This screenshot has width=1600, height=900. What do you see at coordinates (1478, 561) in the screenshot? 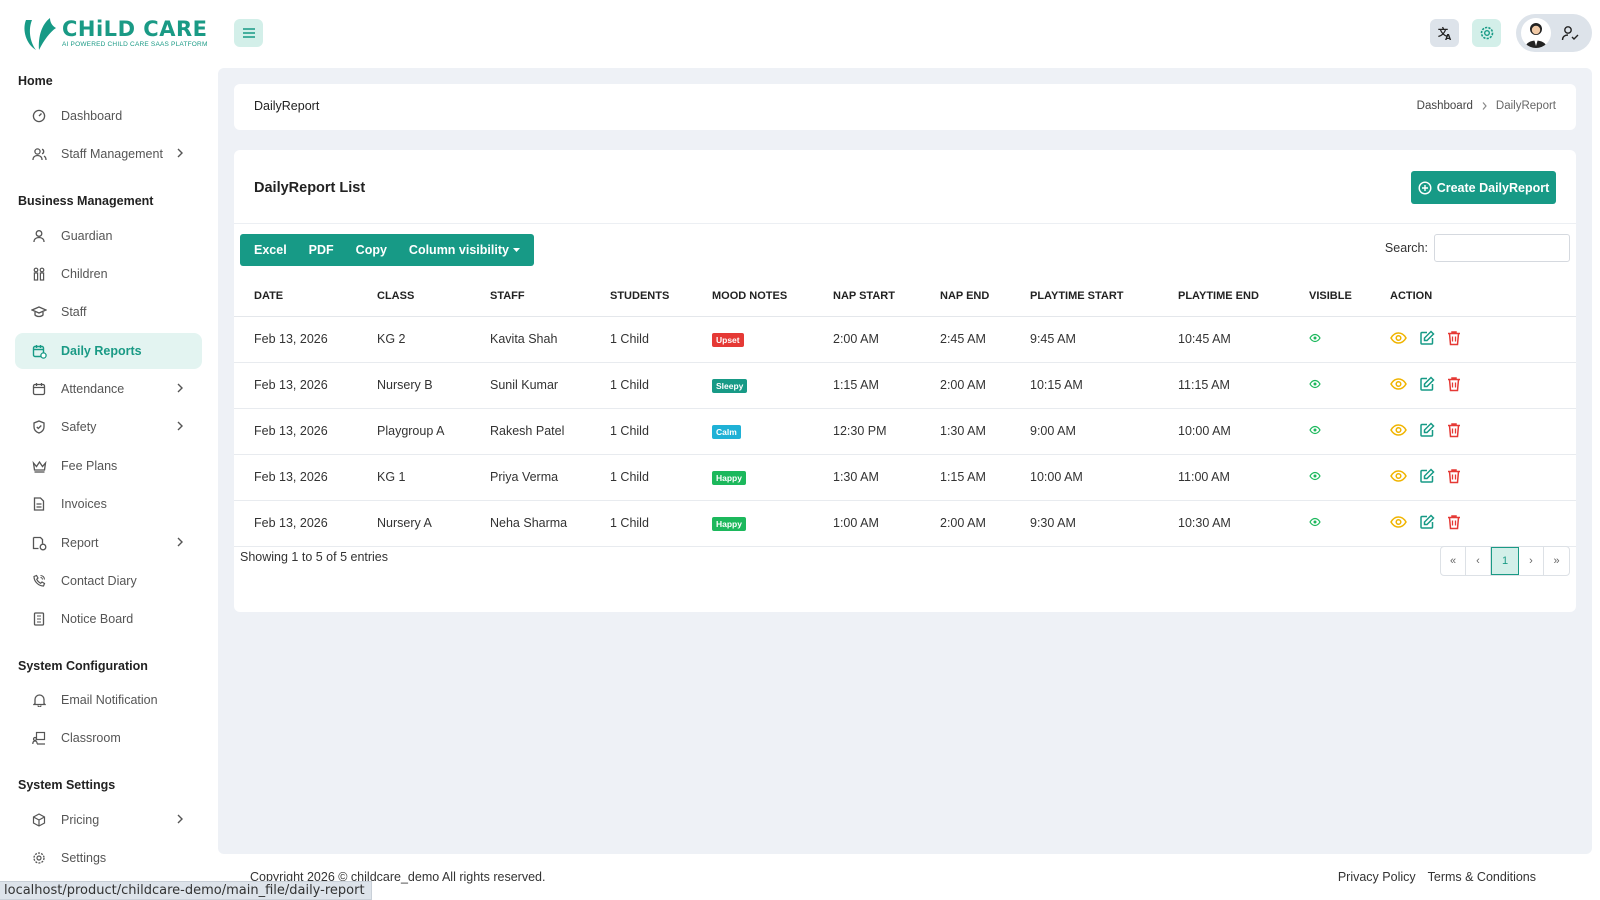
I see `pagination-prev-button: ‹` at bounding box center [1478, 561].